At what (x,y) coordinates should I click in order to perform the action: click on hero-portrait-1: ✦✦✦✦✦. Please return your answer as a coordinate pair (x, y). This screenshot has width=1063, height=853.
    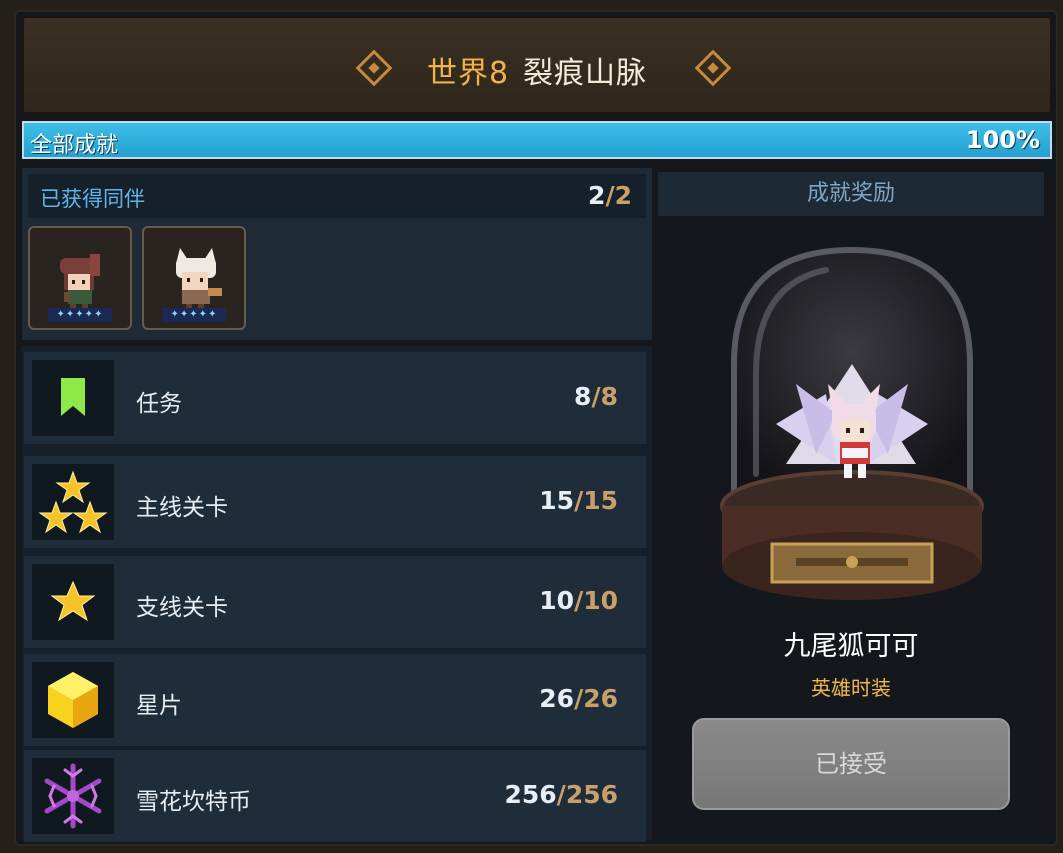
    Looking at the image, I should click on (80, 278).